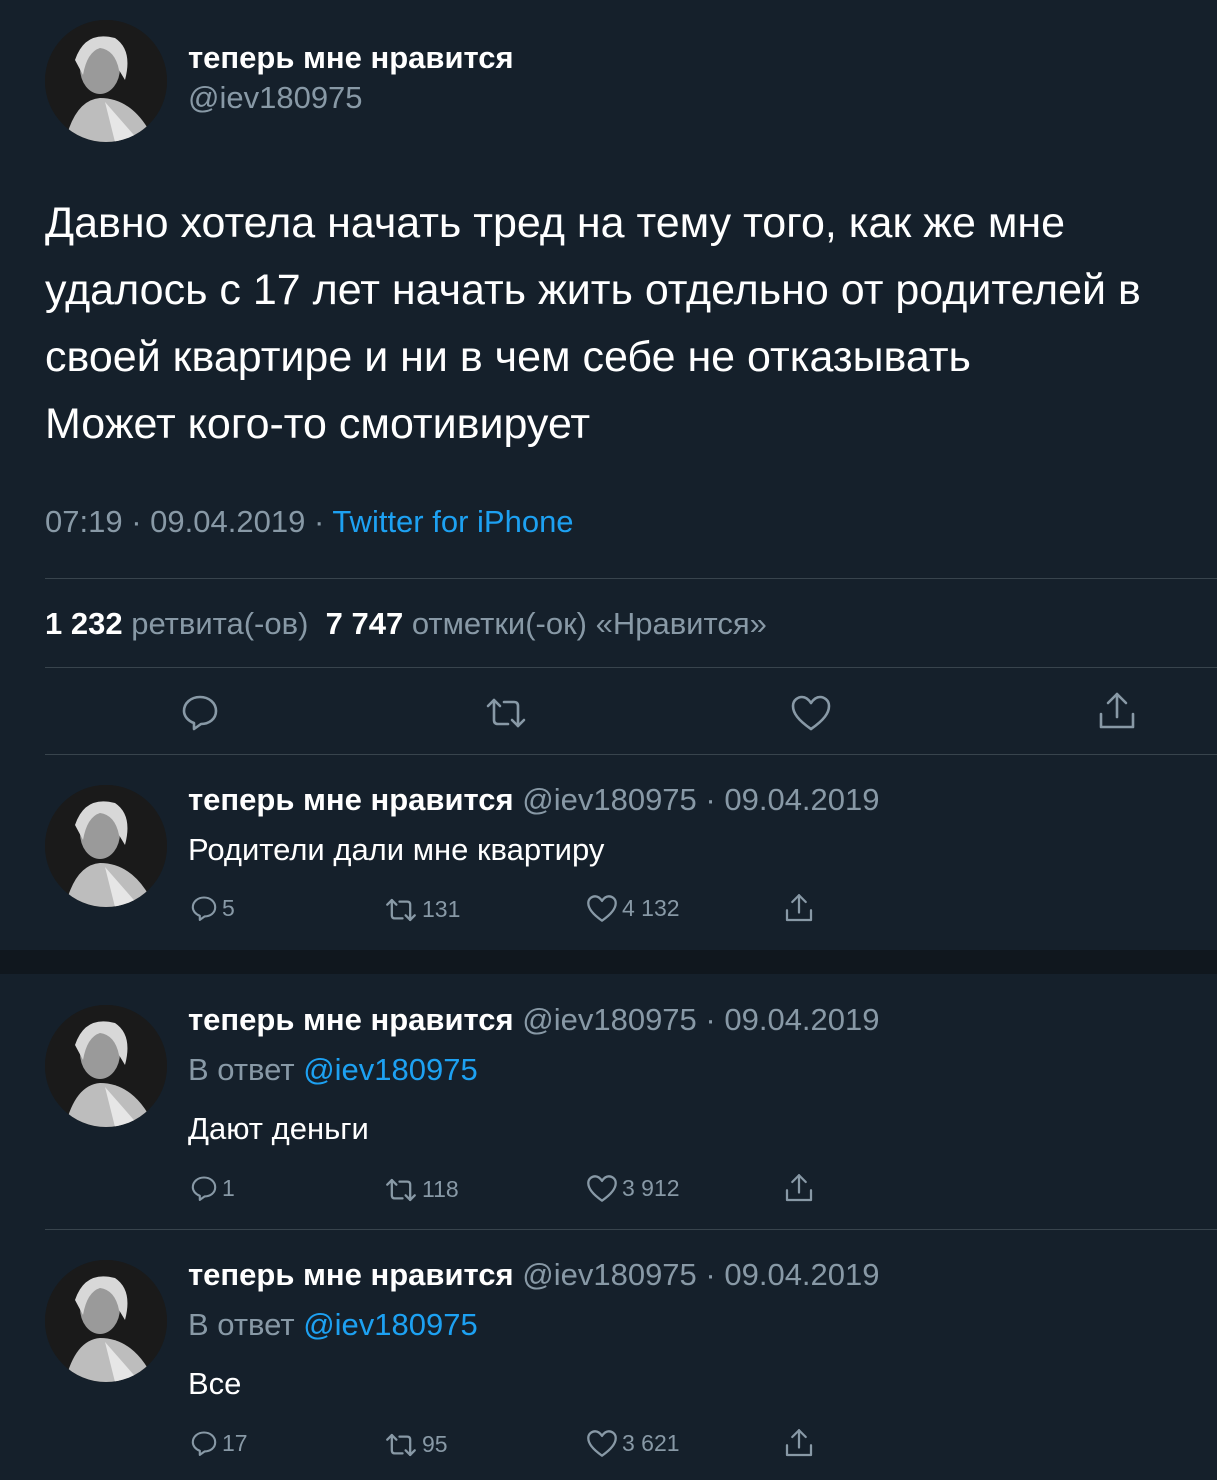 This screenshot has height=1480, width=1217. I want to click on retweet-action: 118, so click(421, 1189).